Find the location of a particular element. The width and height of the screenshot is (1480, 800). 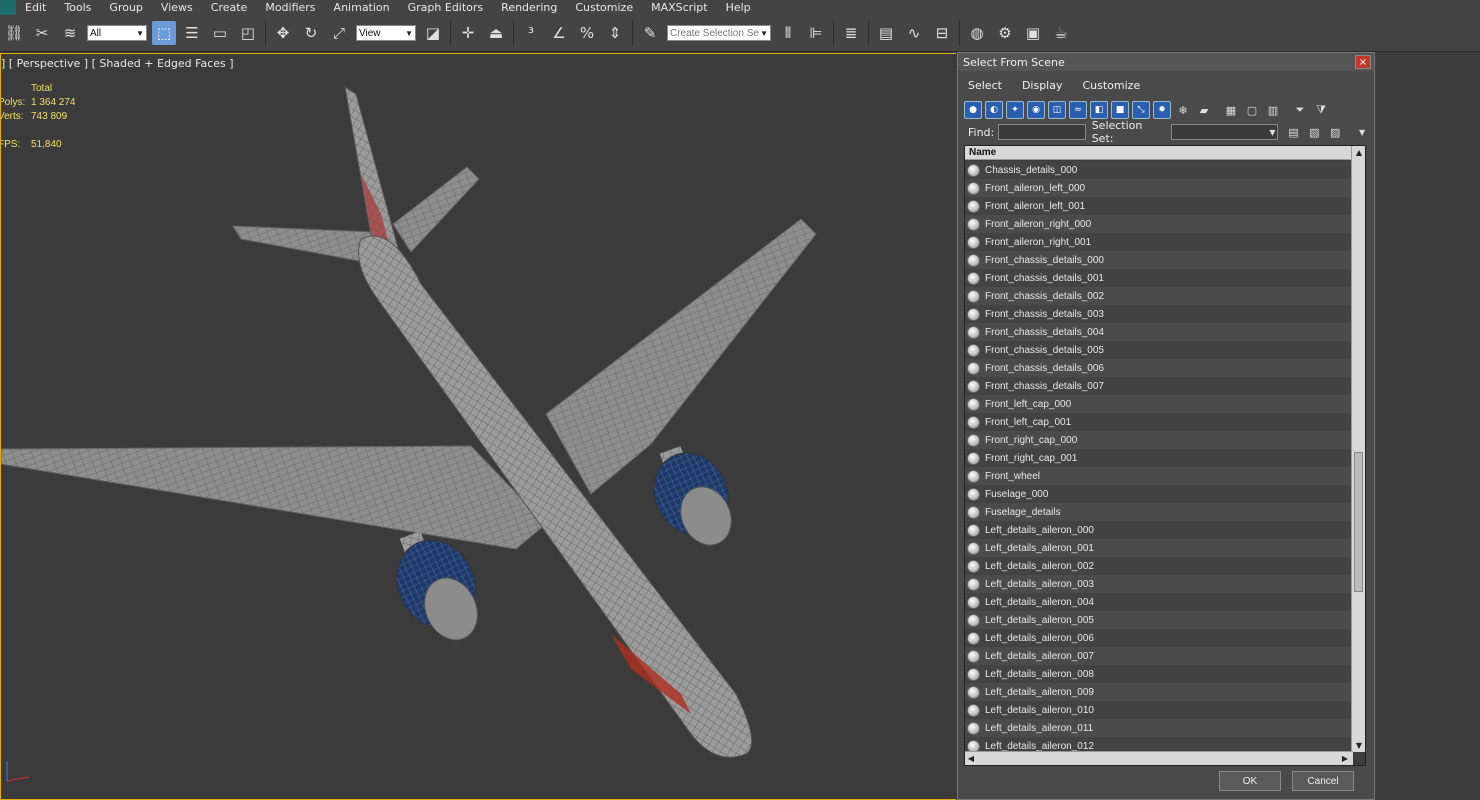

column-header-name: Name is located at coordinates (1165, 153).